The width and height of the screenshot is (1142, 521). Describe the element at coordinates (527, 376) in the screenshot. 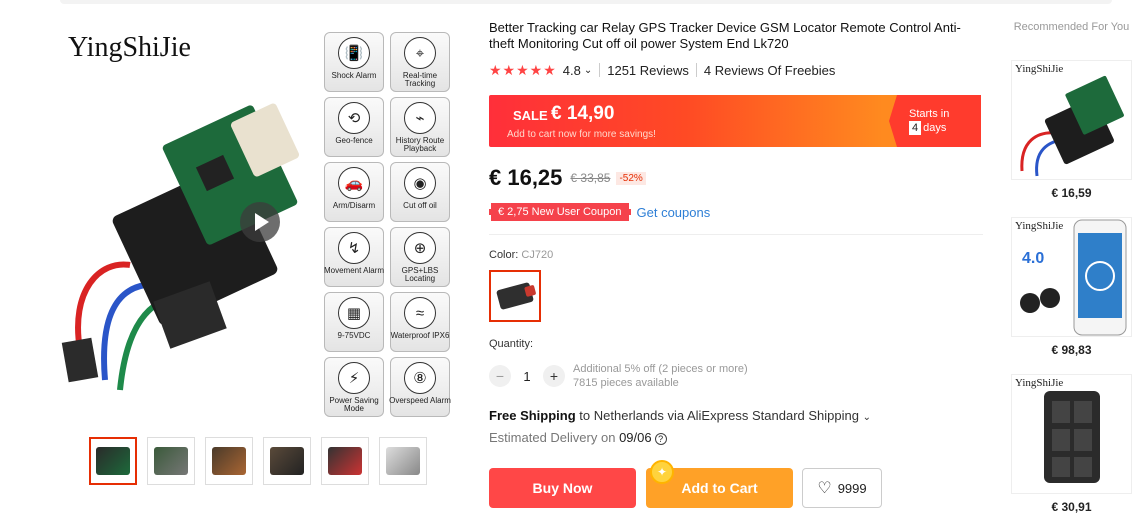

I see `quantity-input: 1` at that location.